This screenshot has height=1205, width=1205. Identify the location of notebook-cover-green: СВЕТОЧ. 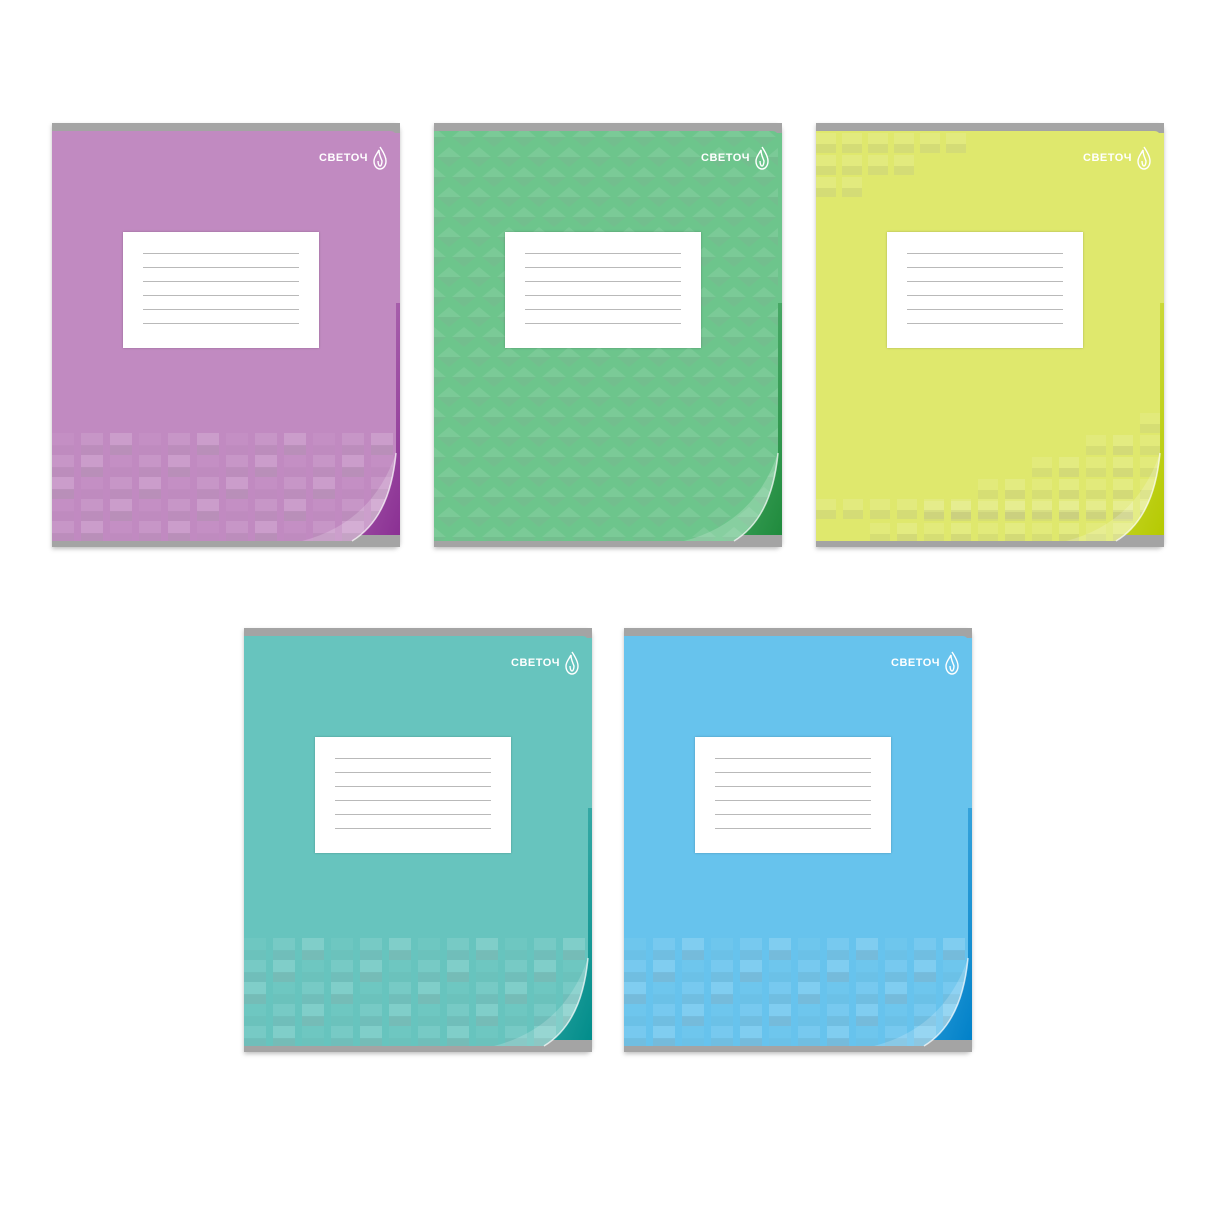
(608, 337).